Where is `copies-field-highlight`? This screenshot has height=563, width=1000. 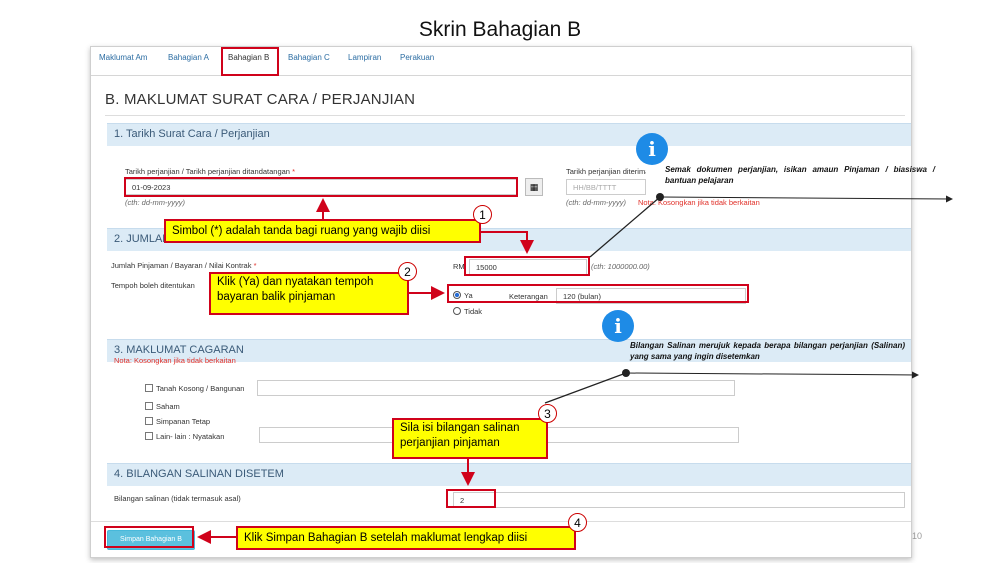 copies-field-highlight is located at coordinates (471, 498).